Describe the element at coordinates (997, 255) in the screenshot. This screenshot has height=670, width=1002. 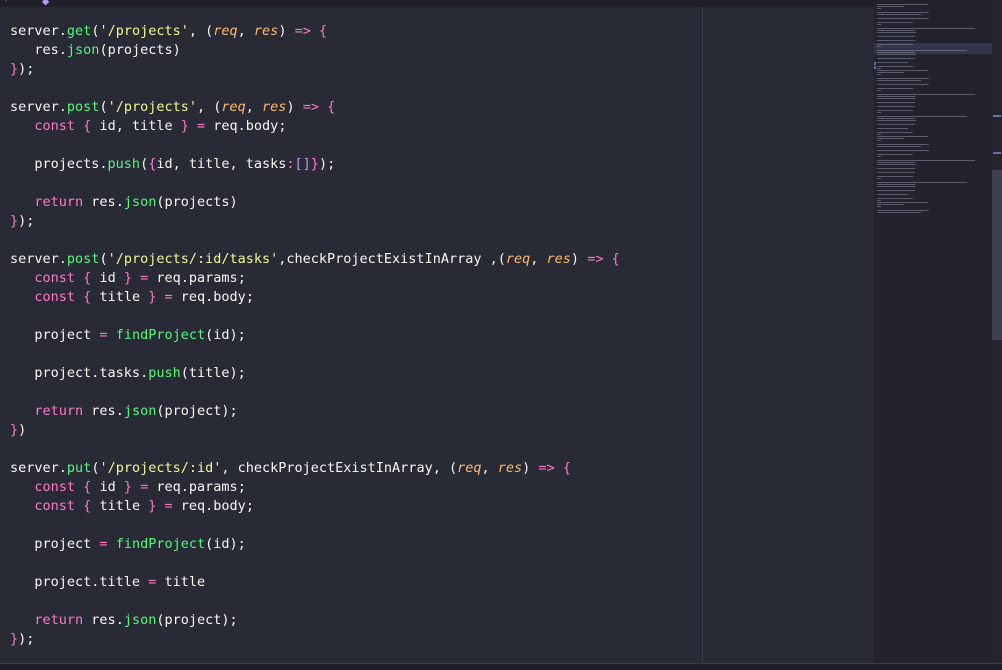
I see `scrollbar-thumb` at that location.